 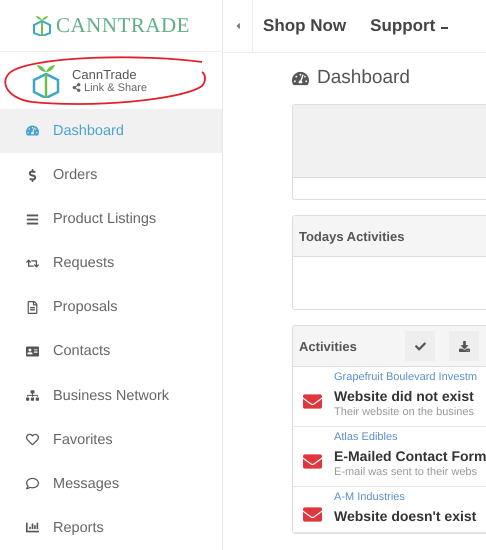 What do you see at coordinates (405, 516) in the screenshot?
I see `activity-title: Website doesn't exist` at bounding box center [405, 516].